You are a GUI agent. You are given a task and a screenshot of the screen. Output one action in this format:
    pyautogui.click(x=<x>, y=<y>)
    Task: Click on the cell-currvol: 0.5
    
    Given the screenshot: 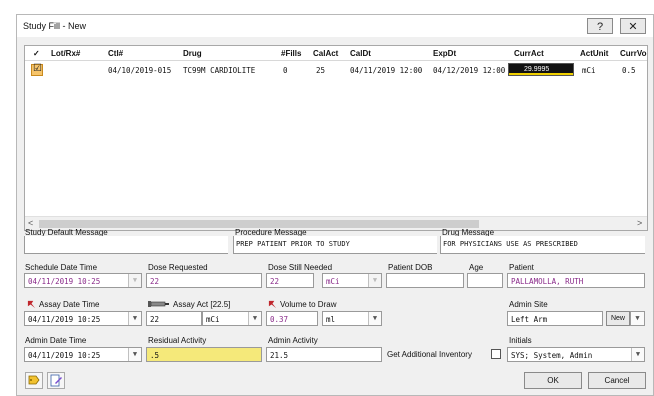 What is the action you would take?
    pyautogui.click(x=629, y=70)
    